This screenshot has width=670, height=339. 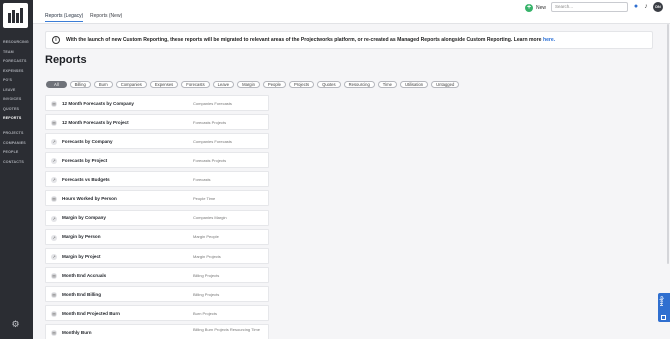 What do you see at coordinates (103, 84) in the screenshot?
I see `filter-chip-burn: Burn` at bounding box center [103, 84].